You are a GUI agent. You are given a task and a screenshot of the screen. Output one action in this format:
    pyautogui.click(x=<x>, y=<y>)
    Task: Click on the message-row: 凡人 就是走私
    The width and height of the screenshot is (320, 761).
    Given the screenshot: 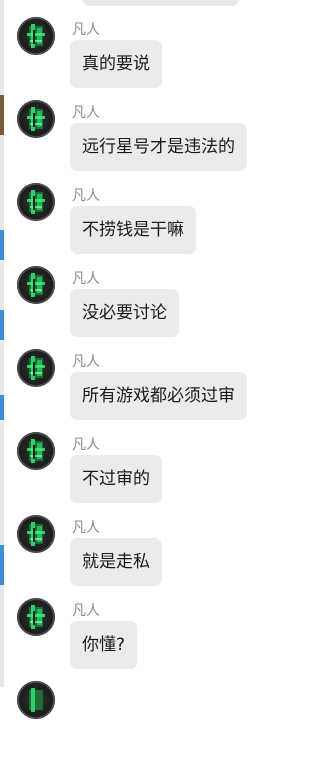 What is the action you would take?
    pyautogui.click(x=154, y=555)
    